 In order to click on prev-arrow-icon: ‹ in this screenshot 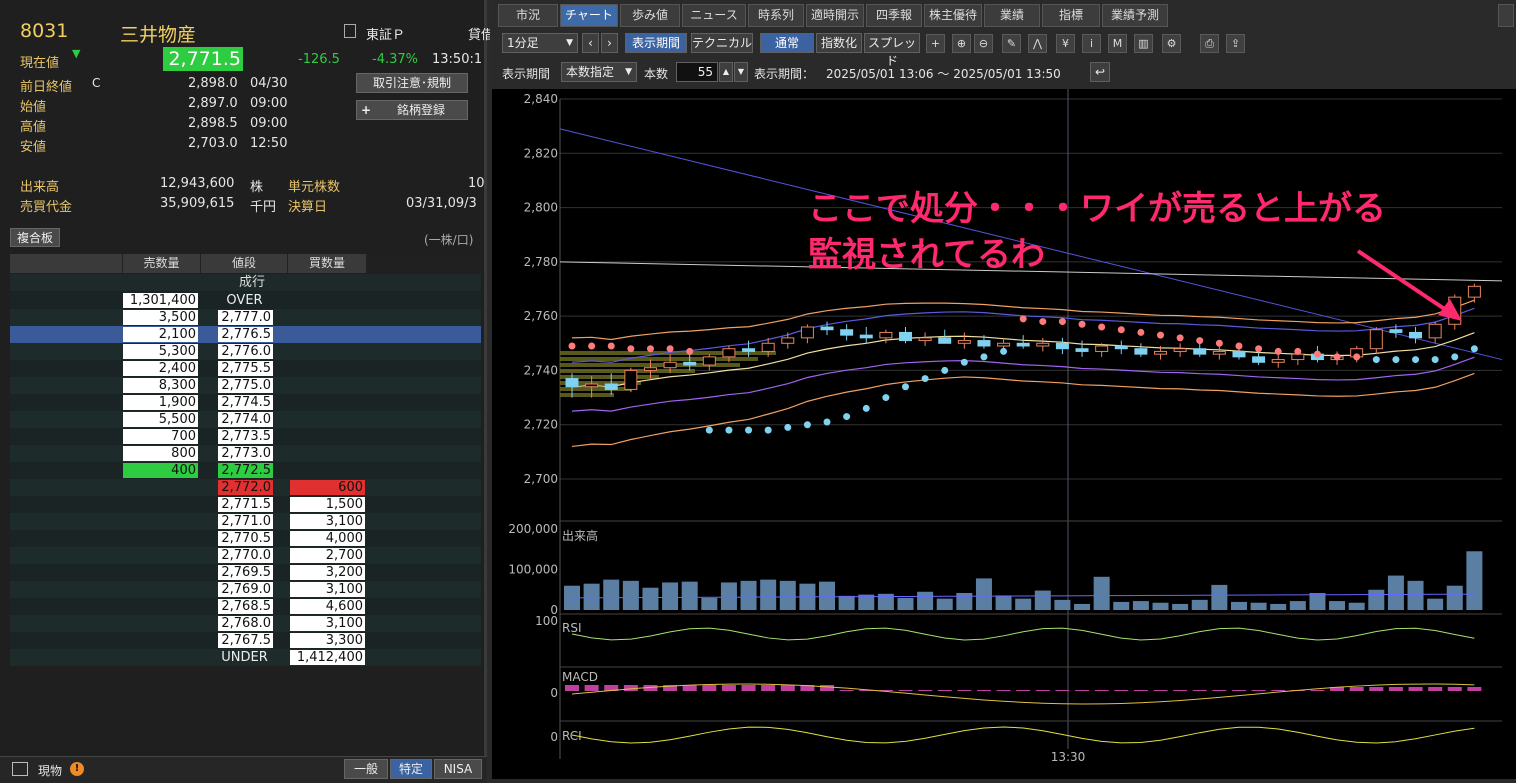, I will do `click(590, 43)`.